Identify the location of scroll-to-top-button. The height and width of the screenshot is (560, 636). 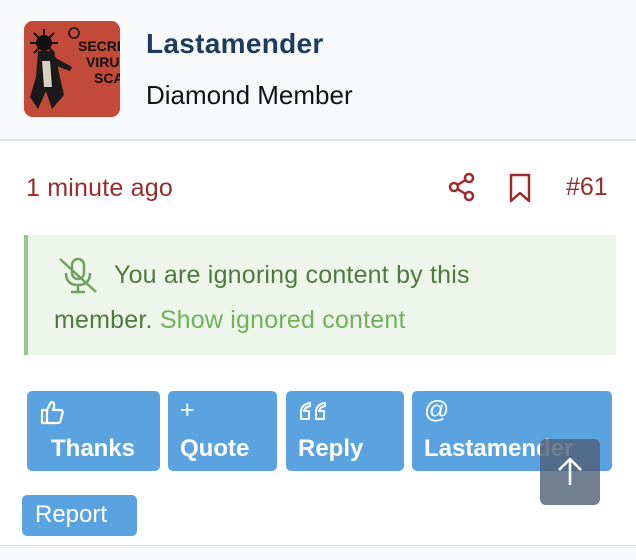
(570, 472).